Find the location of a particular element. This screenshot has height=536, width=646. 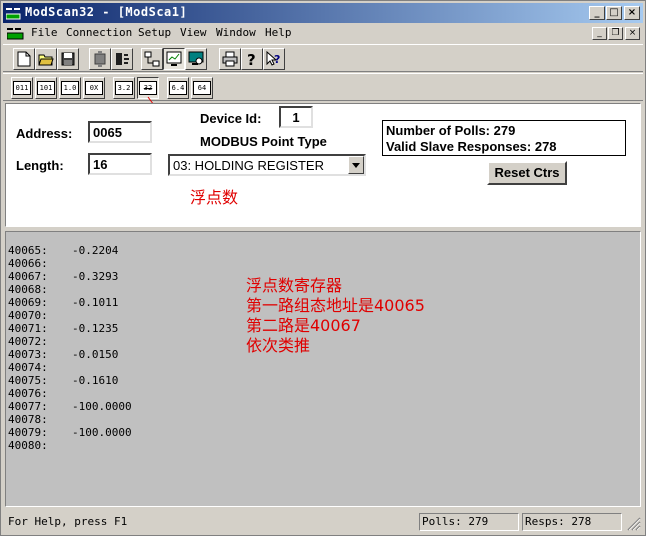

about-button: ? is located at coordinates (252, 59).